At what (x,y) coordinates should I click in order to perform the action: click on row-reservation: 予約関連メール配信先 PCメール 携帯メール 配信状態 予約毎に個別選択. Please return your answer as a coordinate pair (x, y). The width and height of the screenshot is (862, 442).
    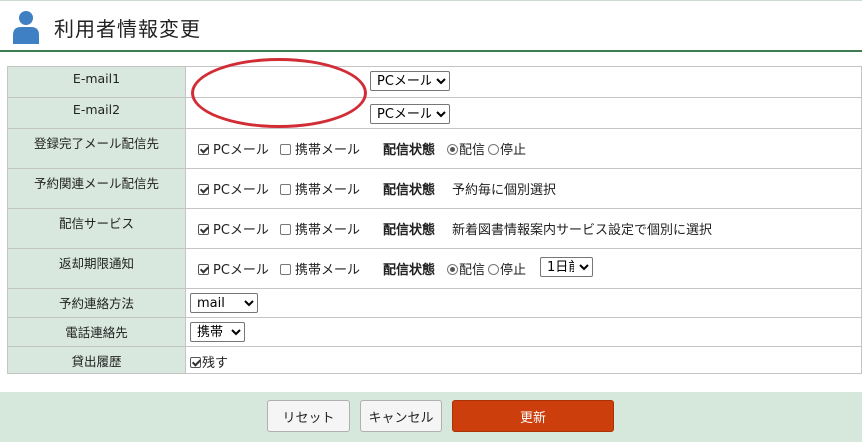
    Looking at the image, I should click on (434, 188).